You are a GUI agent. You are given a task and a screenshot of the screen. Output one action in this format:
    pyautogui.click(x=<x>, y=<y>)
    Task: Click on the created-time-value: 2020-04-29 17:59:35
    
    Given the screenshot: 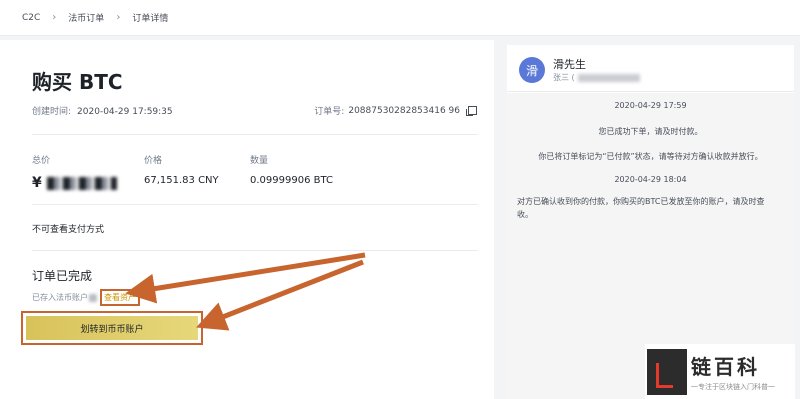 What is the action you would take?
    pyautogui.click(x=125, y=112)
    